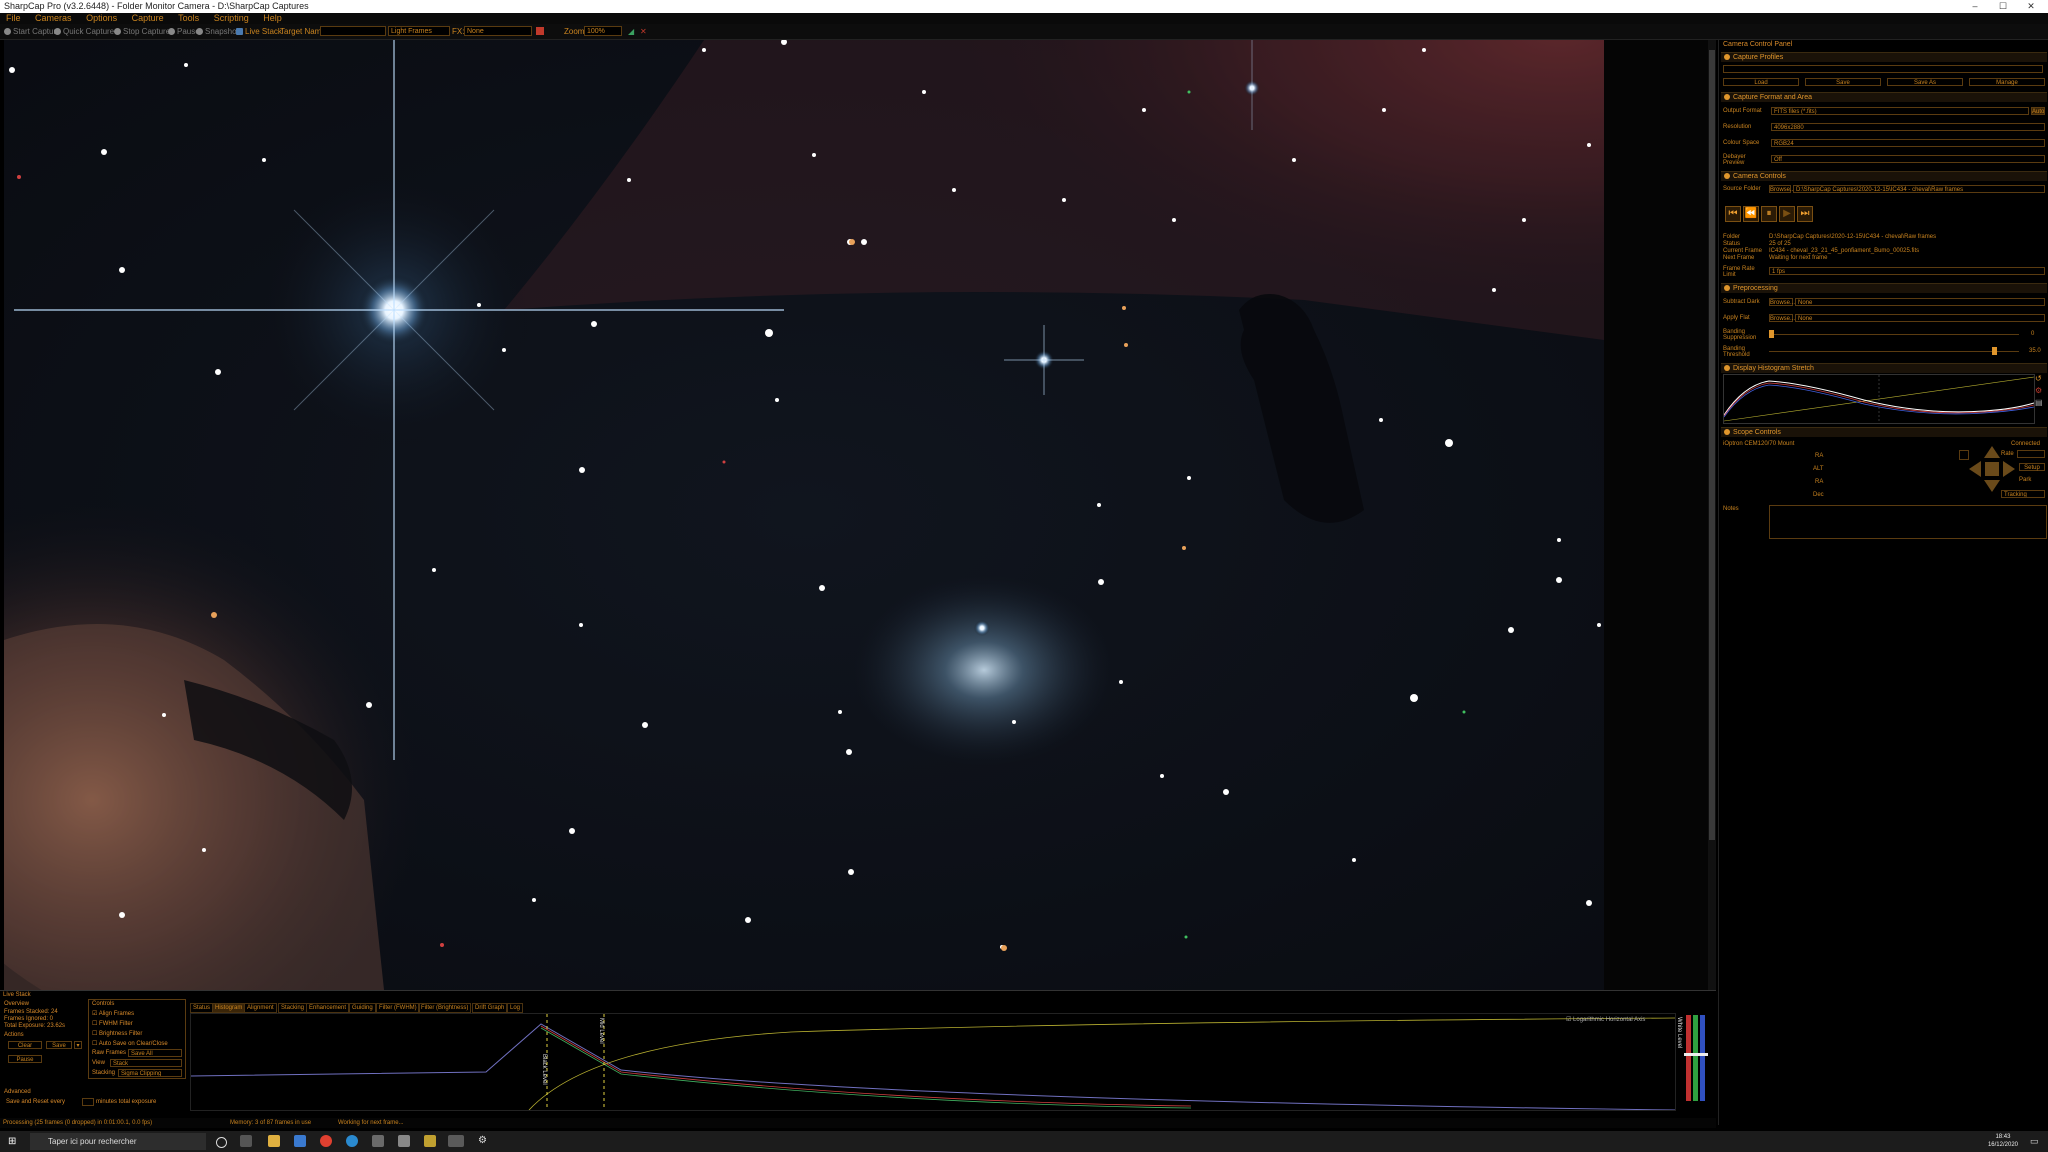 The image size is (2048, 1152). What do you see at coordinates (631, 31) in the screenshot?
I see `zoom-fit-icon: ◢` at bounding box center [631, 31].